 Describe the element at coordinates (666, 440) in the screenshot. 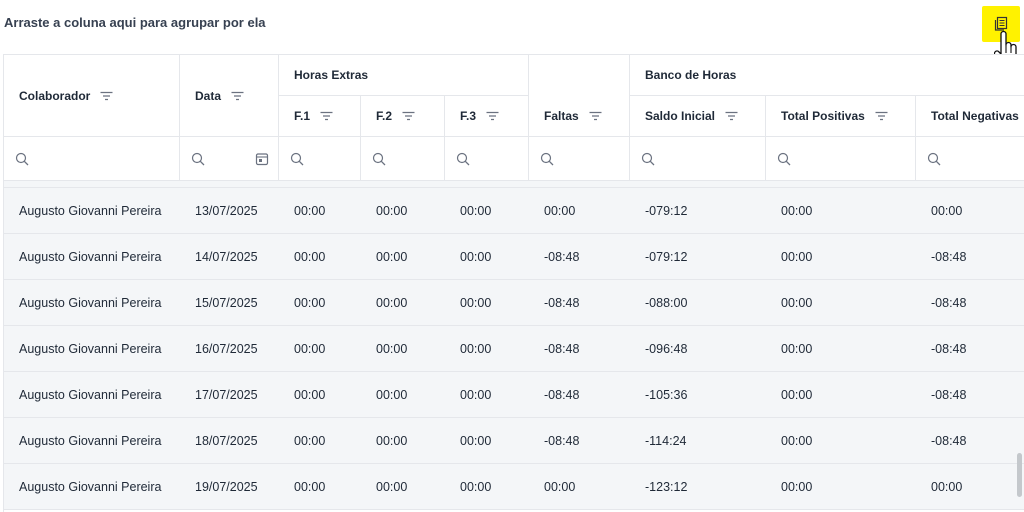

I see `cell-saldo_inicial: -114:24` at that location.